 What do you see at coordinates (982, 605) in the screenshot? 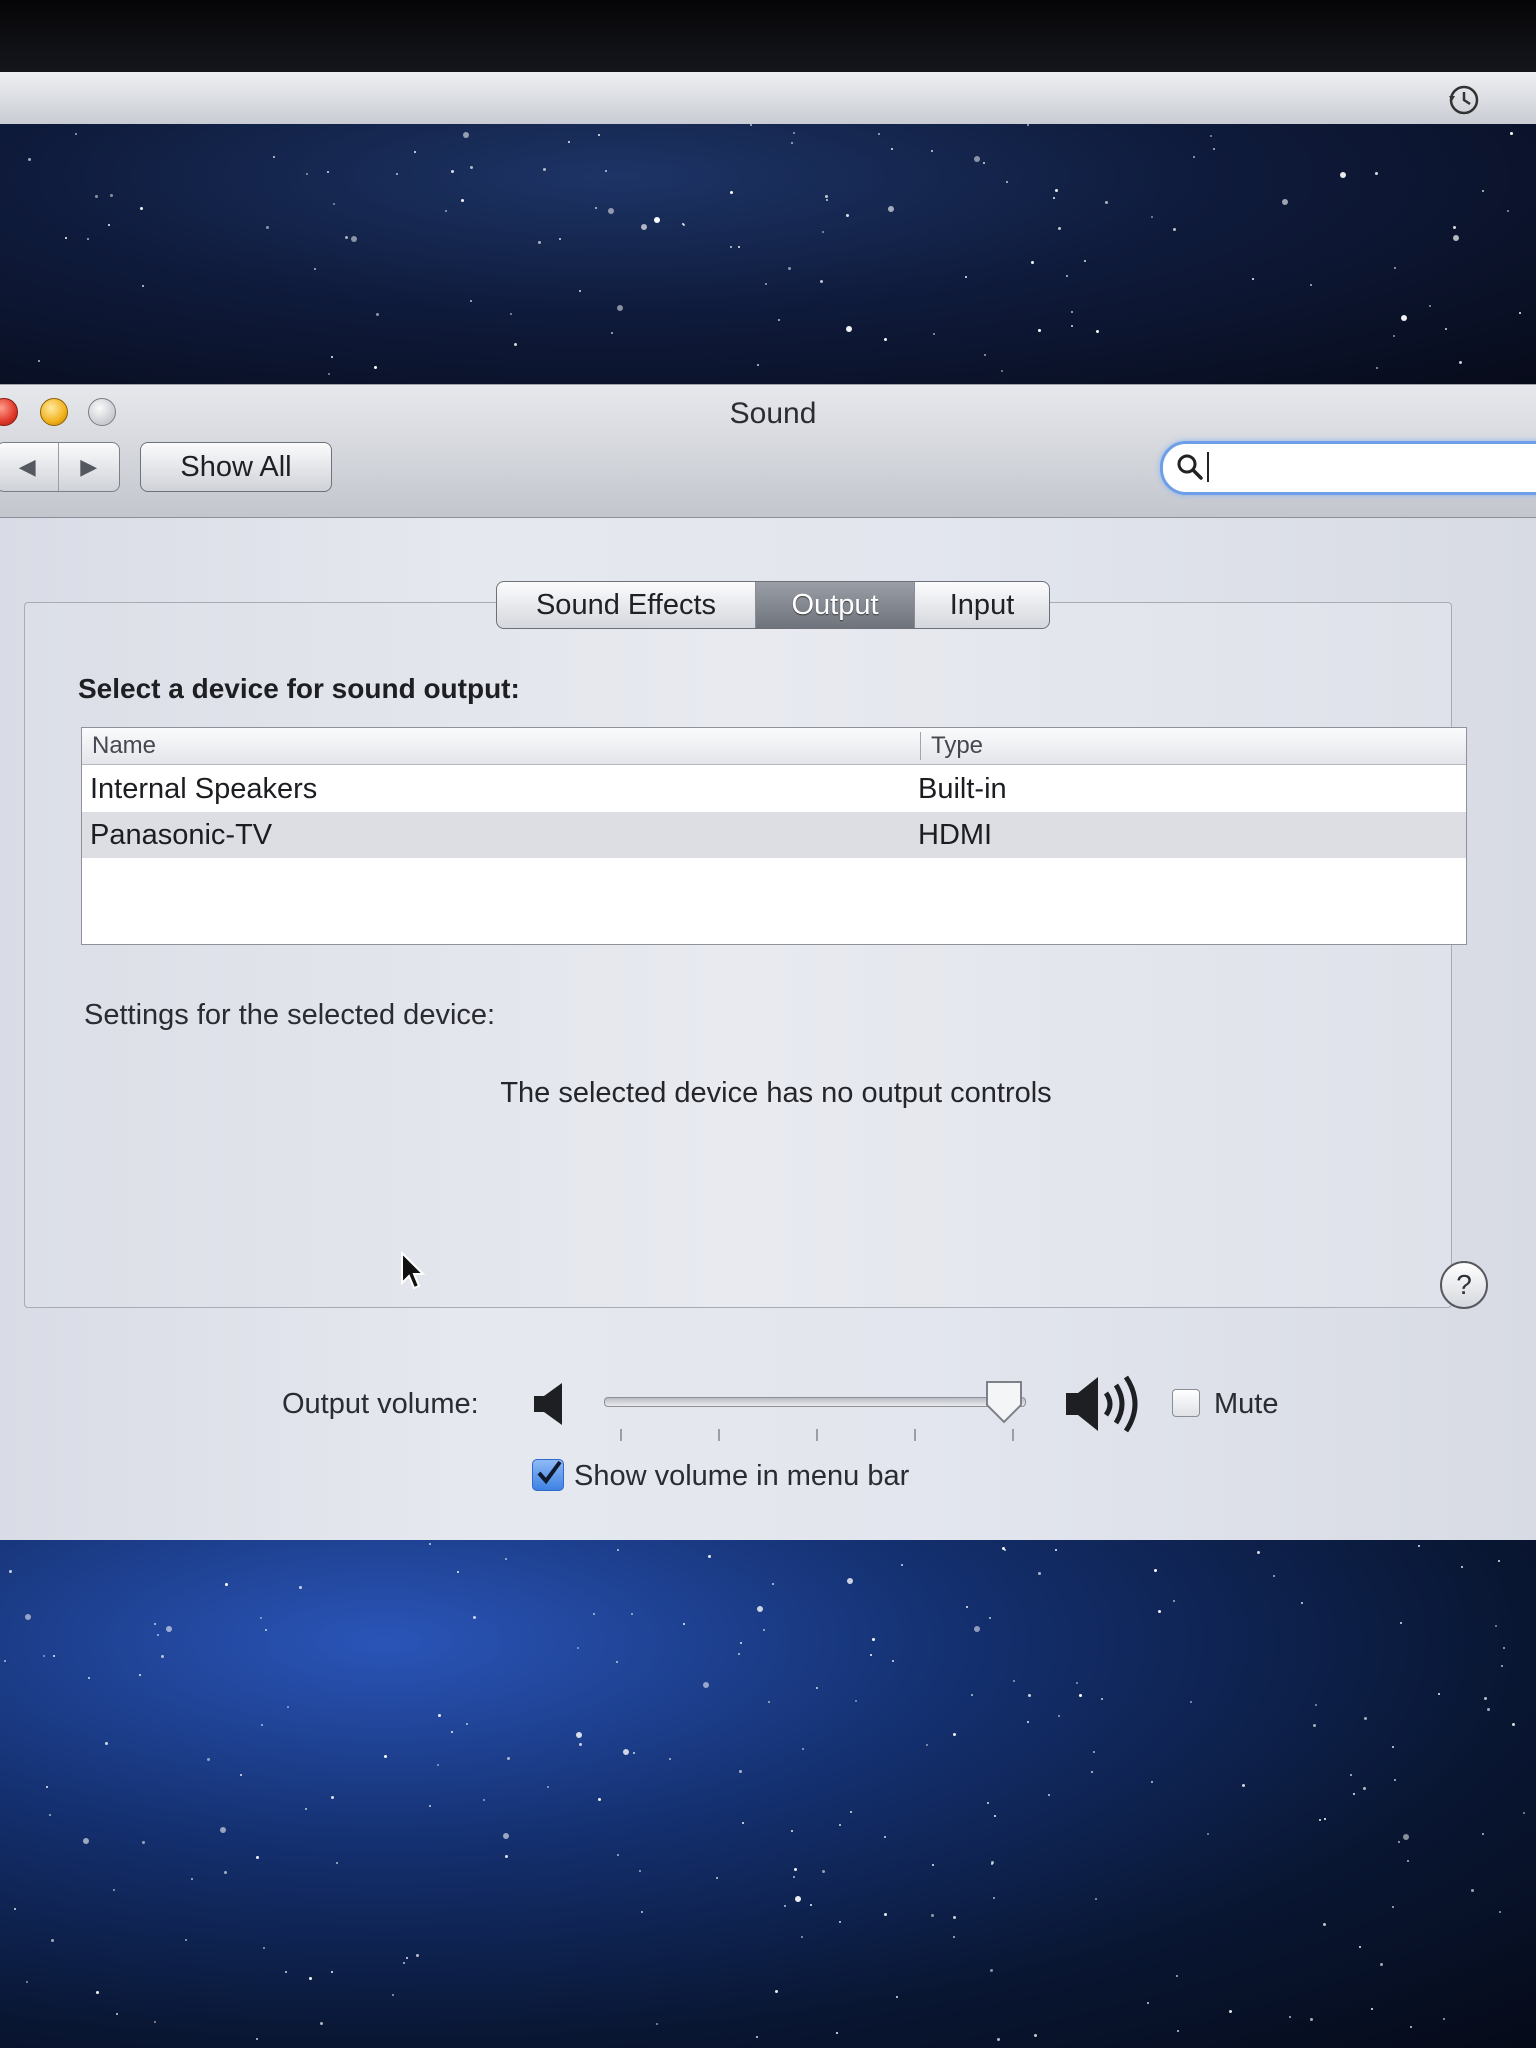
I see `tab-input: Input` at bounding box center [982, 605].